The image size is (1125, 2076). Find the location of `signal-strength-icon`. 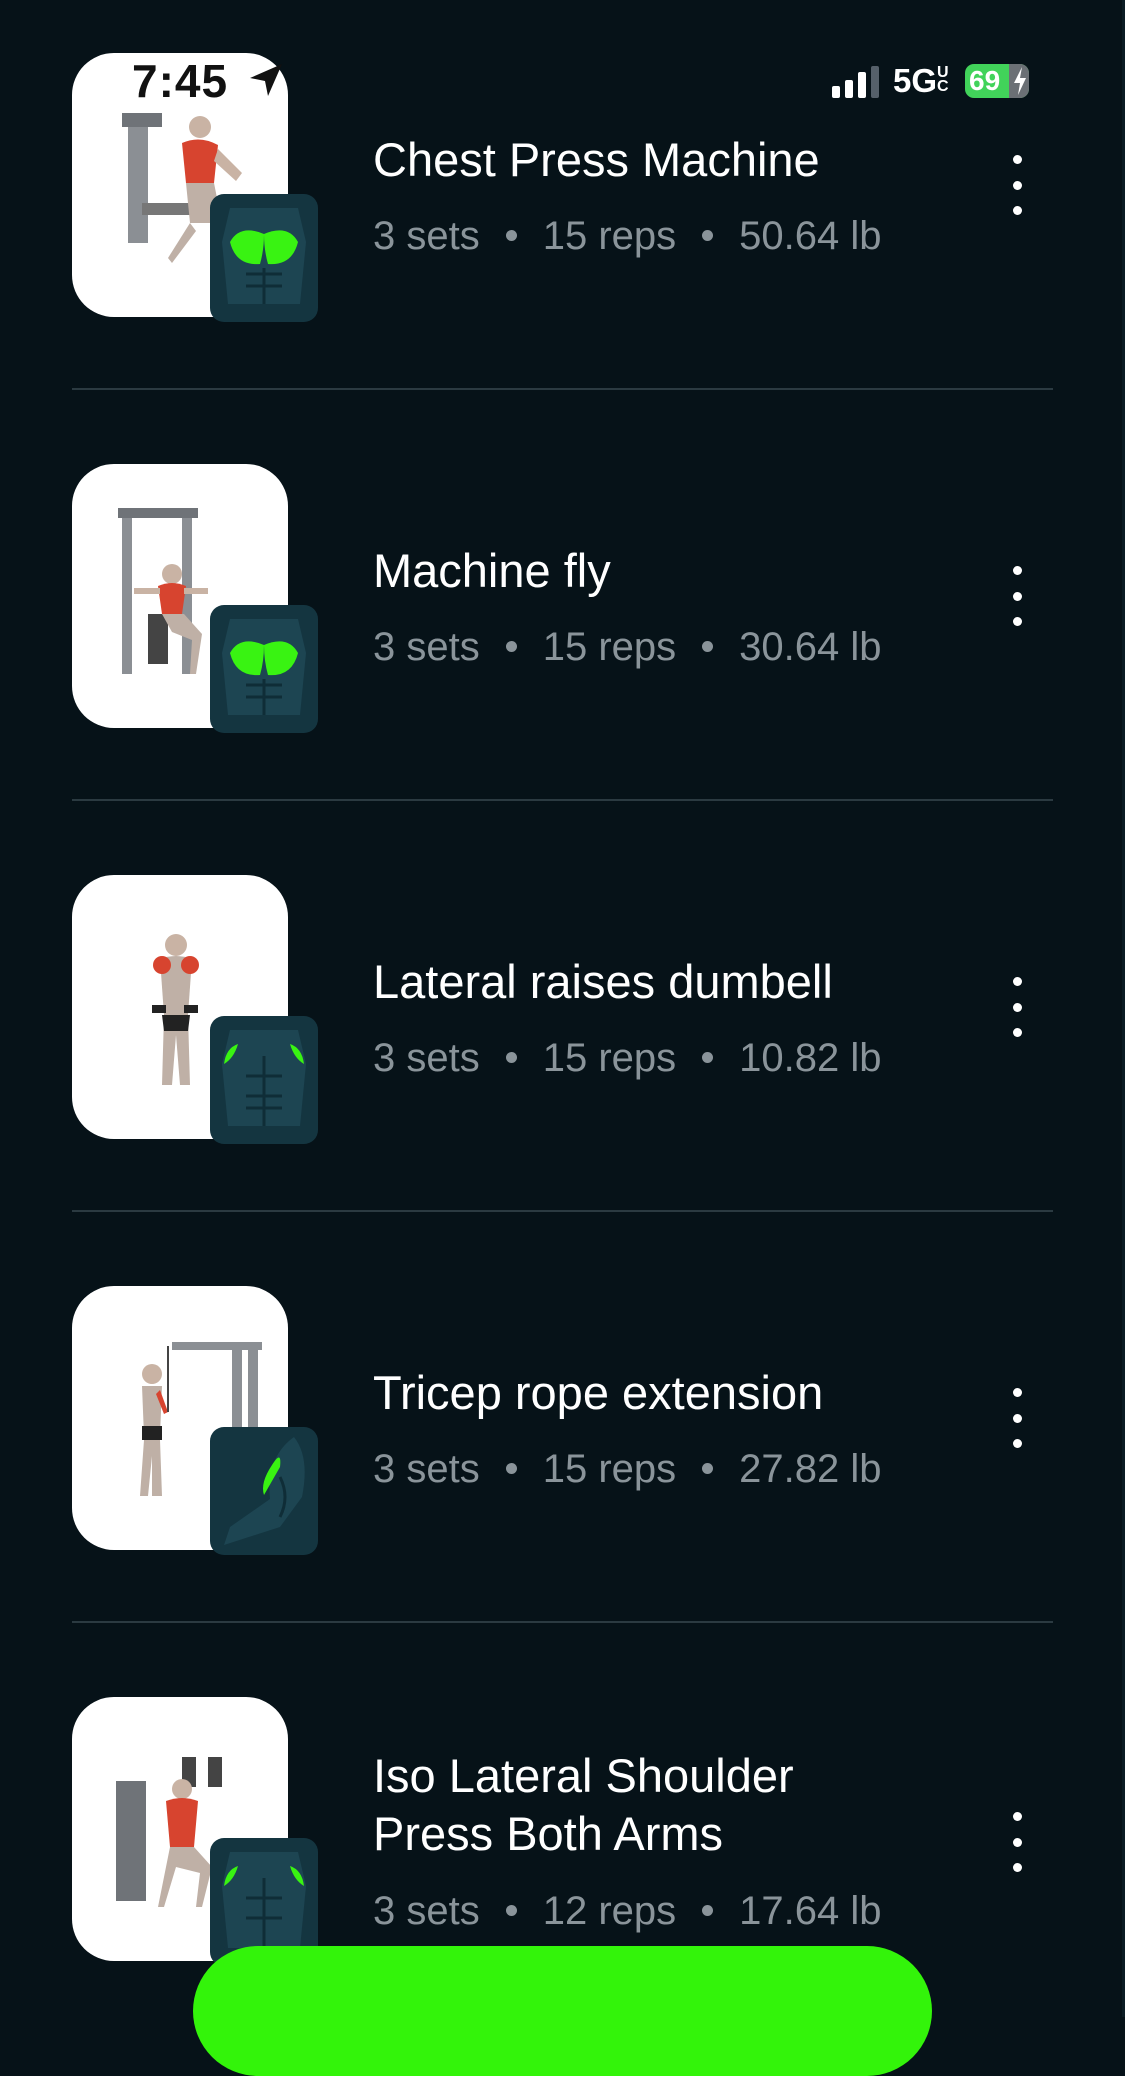

signal-strength-icon is located at coordinates (855, 81).